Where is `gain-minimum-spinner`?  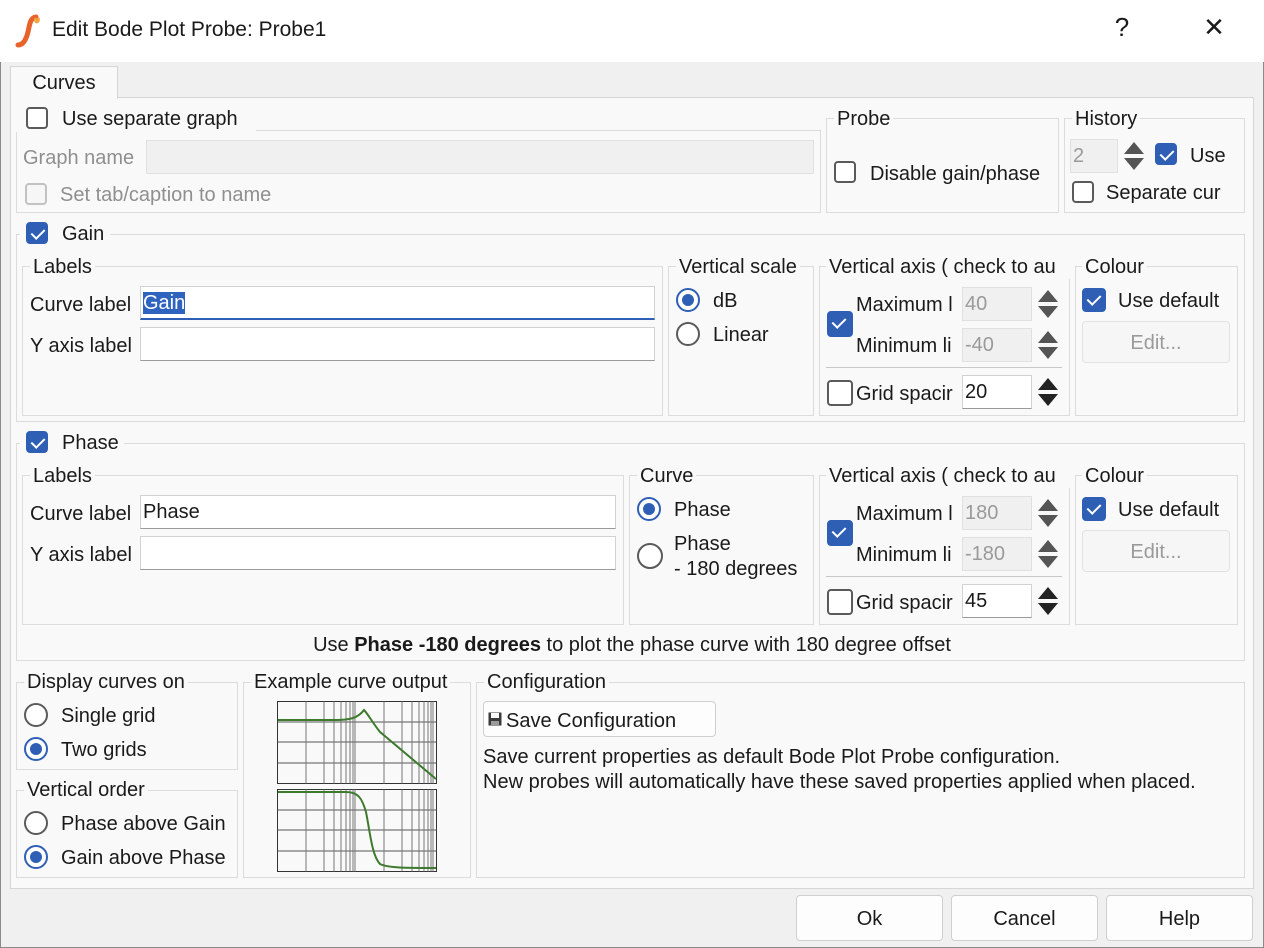
gain-minimum-spinner is located at coordinates (1048, 345).